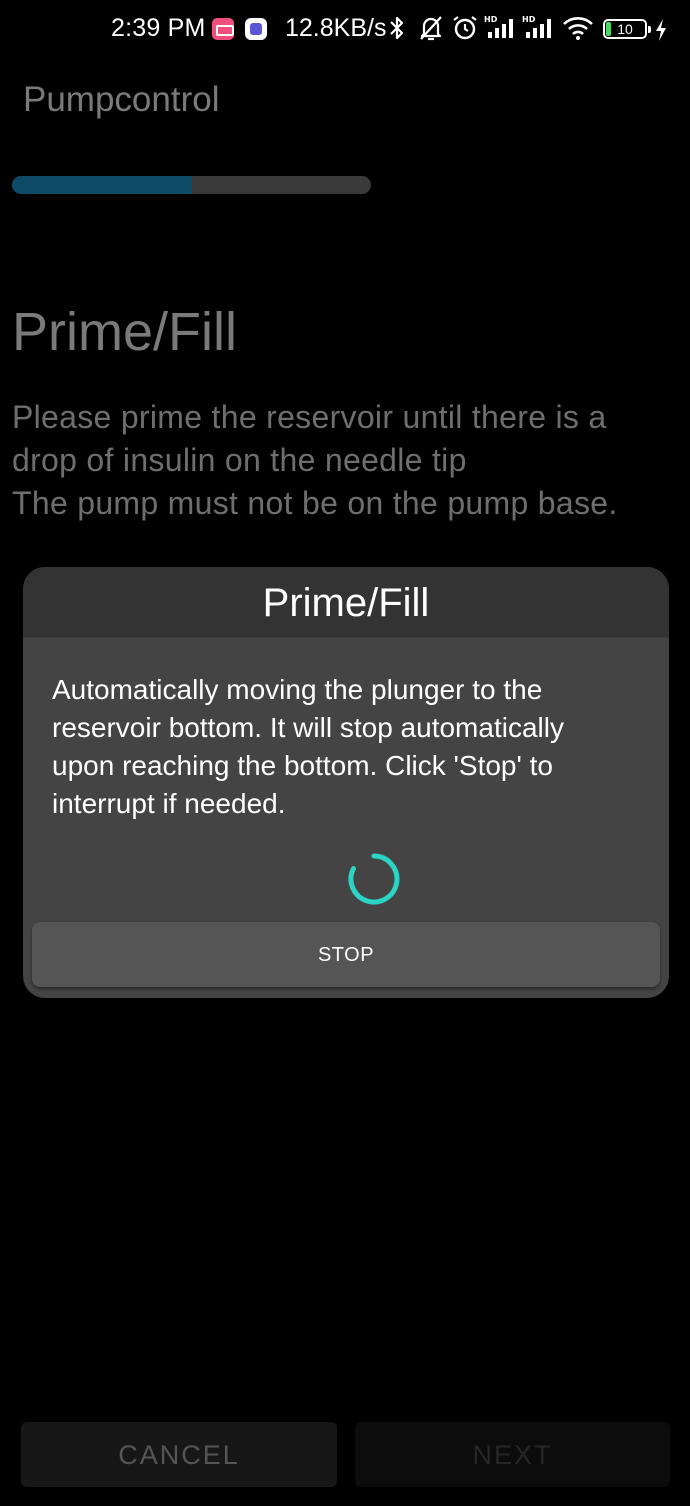 Image resolution: width=690 pixels, height=1506 pixels. I want to click on step-description-line: drop of insulin on the needle tip, so click(239, 460).